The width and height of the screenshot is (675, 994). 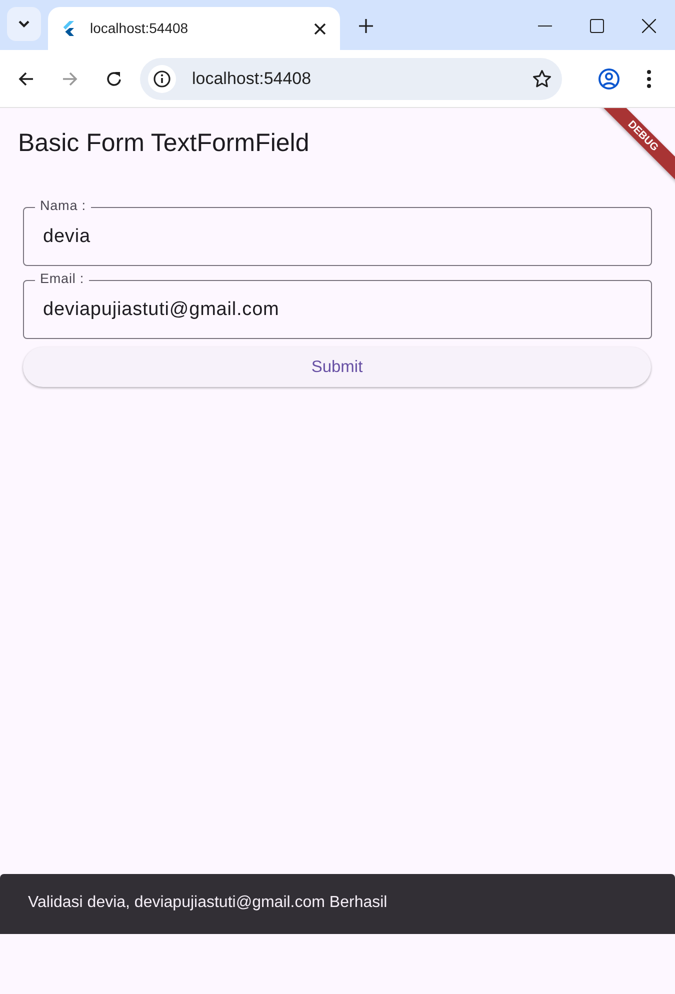 What do you see at coordinates (114, 78) in the screenshot?
I see `reload-icon` at bounding box center [114, 78].